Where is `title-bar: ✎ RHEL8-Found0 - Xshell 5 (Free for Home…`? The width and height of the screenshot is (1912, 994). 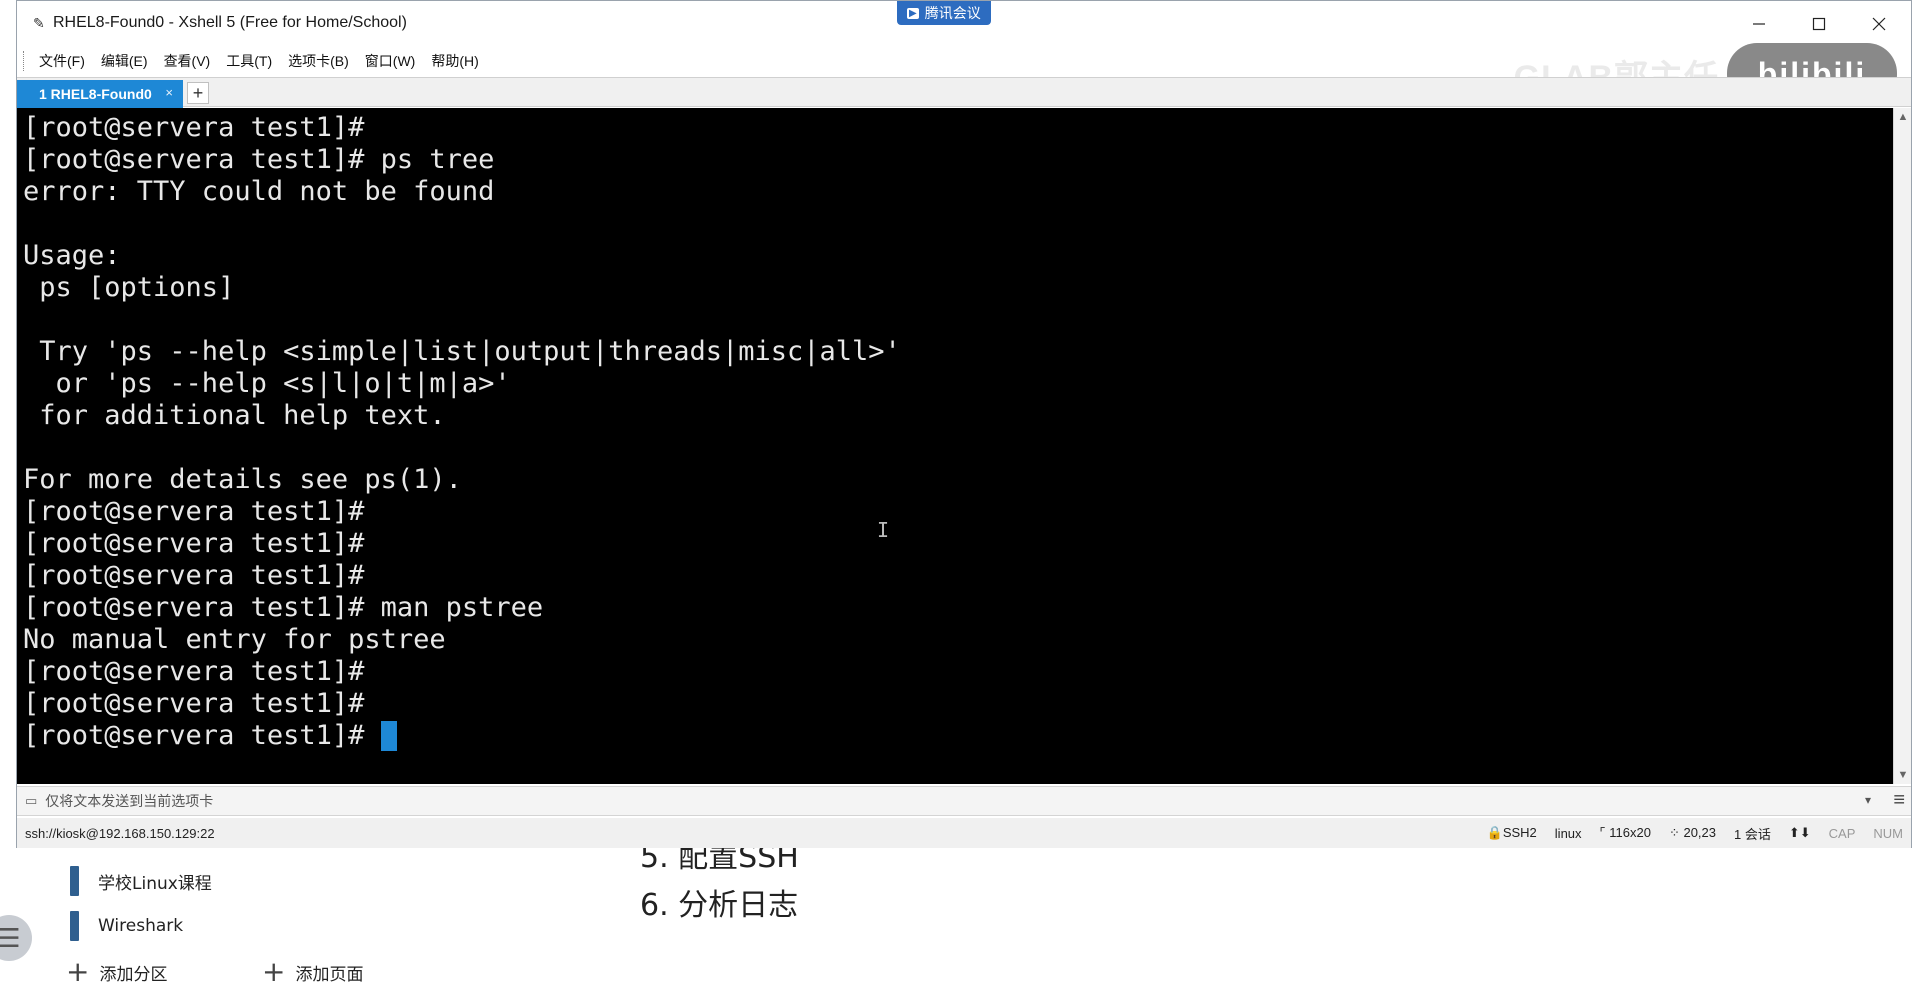 title-bar: ✎ RHEL8-Found0 - Xshell 5 (Free for Home… is located at coordinates (964, 24).